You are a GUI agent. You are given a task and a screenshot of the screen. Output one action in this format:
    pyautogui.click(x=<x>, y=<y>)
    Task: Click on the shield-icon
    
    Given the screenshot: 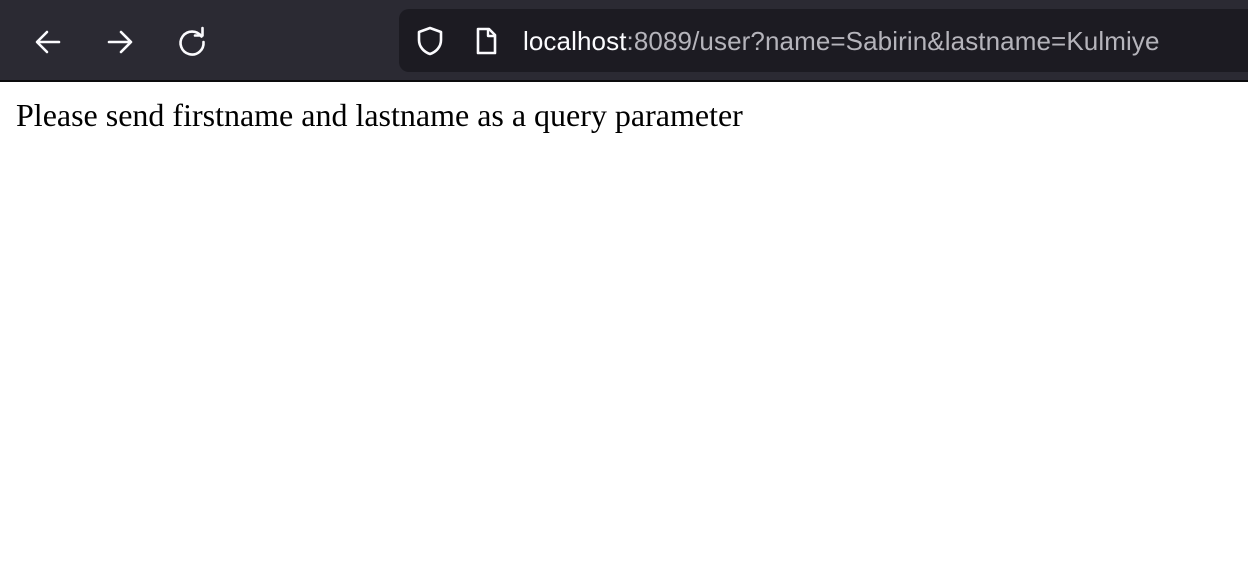 What is the action you would take?
    pyautogui.click(x=430, y=41)
    